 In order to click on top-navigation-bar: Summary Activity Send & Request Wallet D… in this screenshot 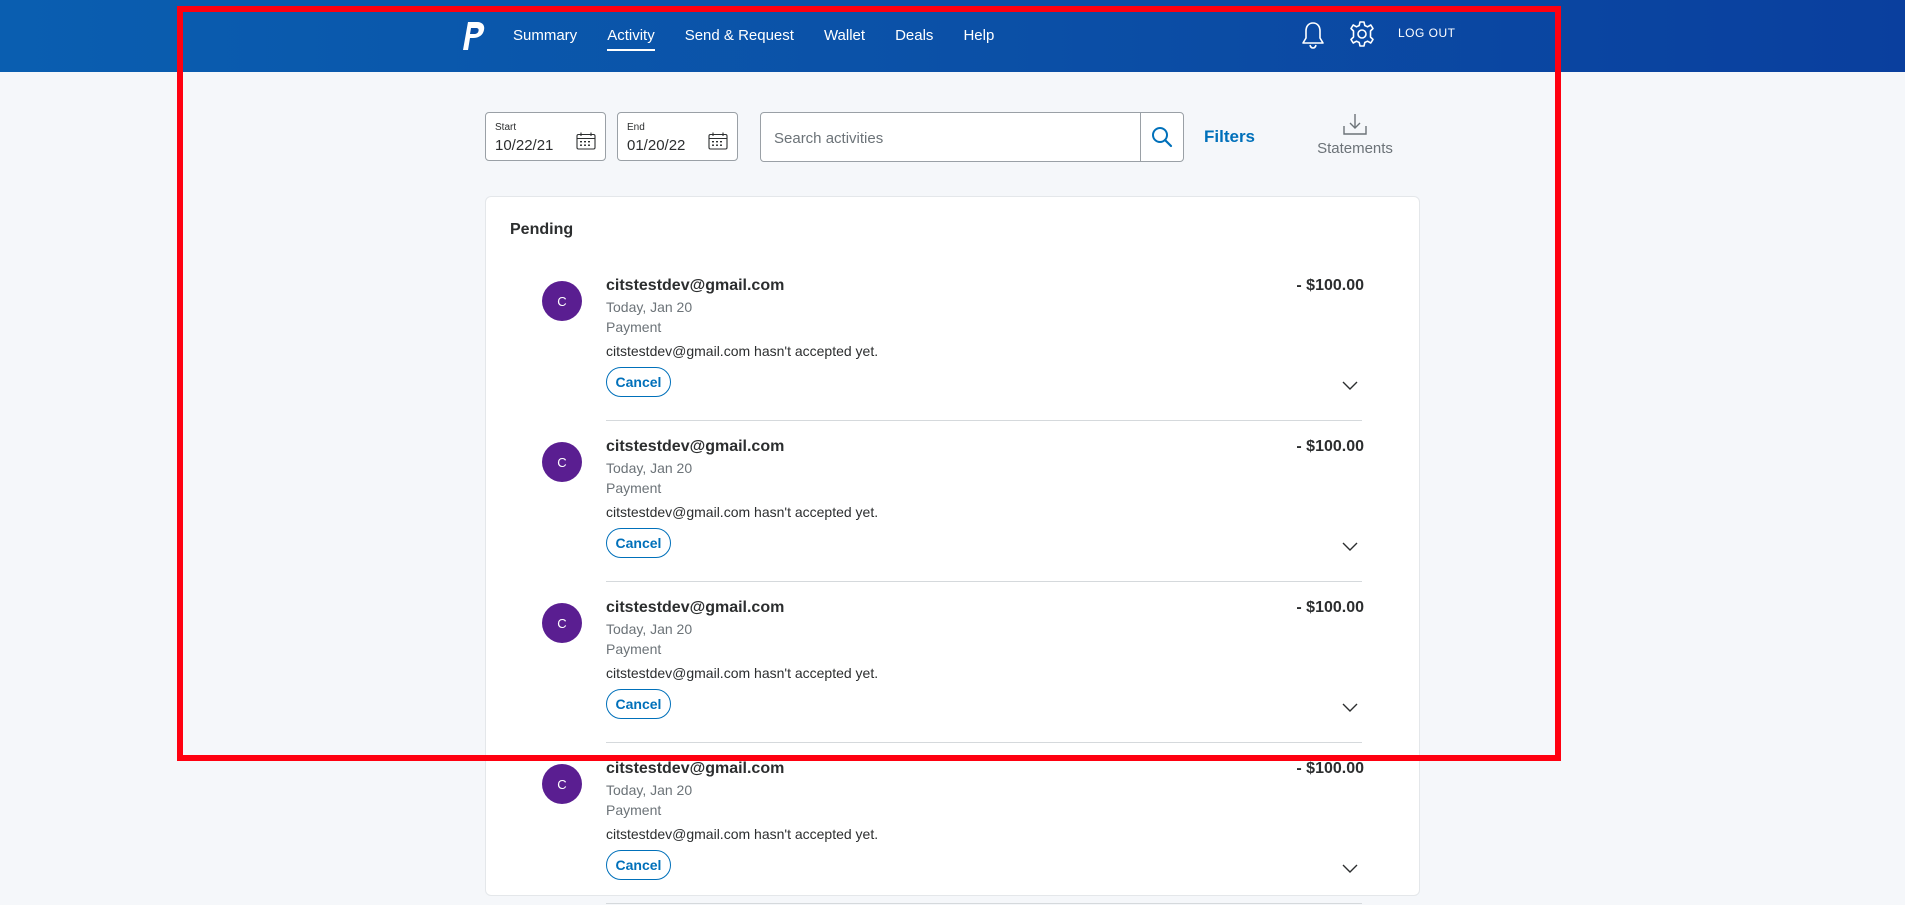, I will do `click(952, 36)`.